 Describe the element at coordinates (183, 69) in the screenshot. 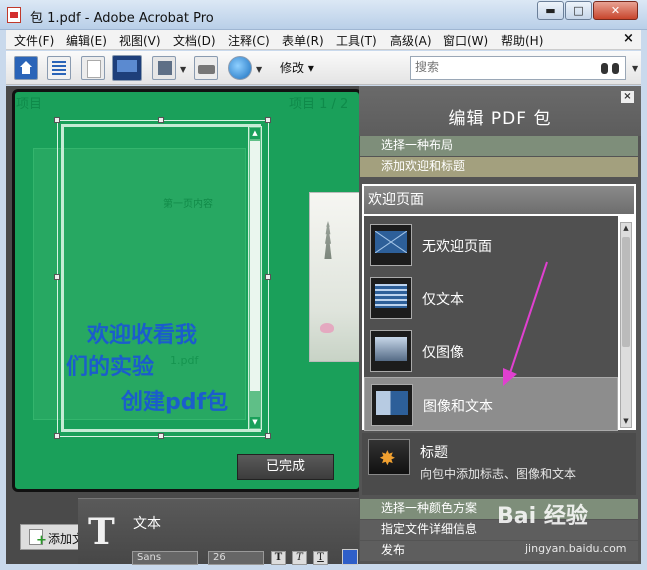

I see `save-dropdown-icon: ▼` at that location.